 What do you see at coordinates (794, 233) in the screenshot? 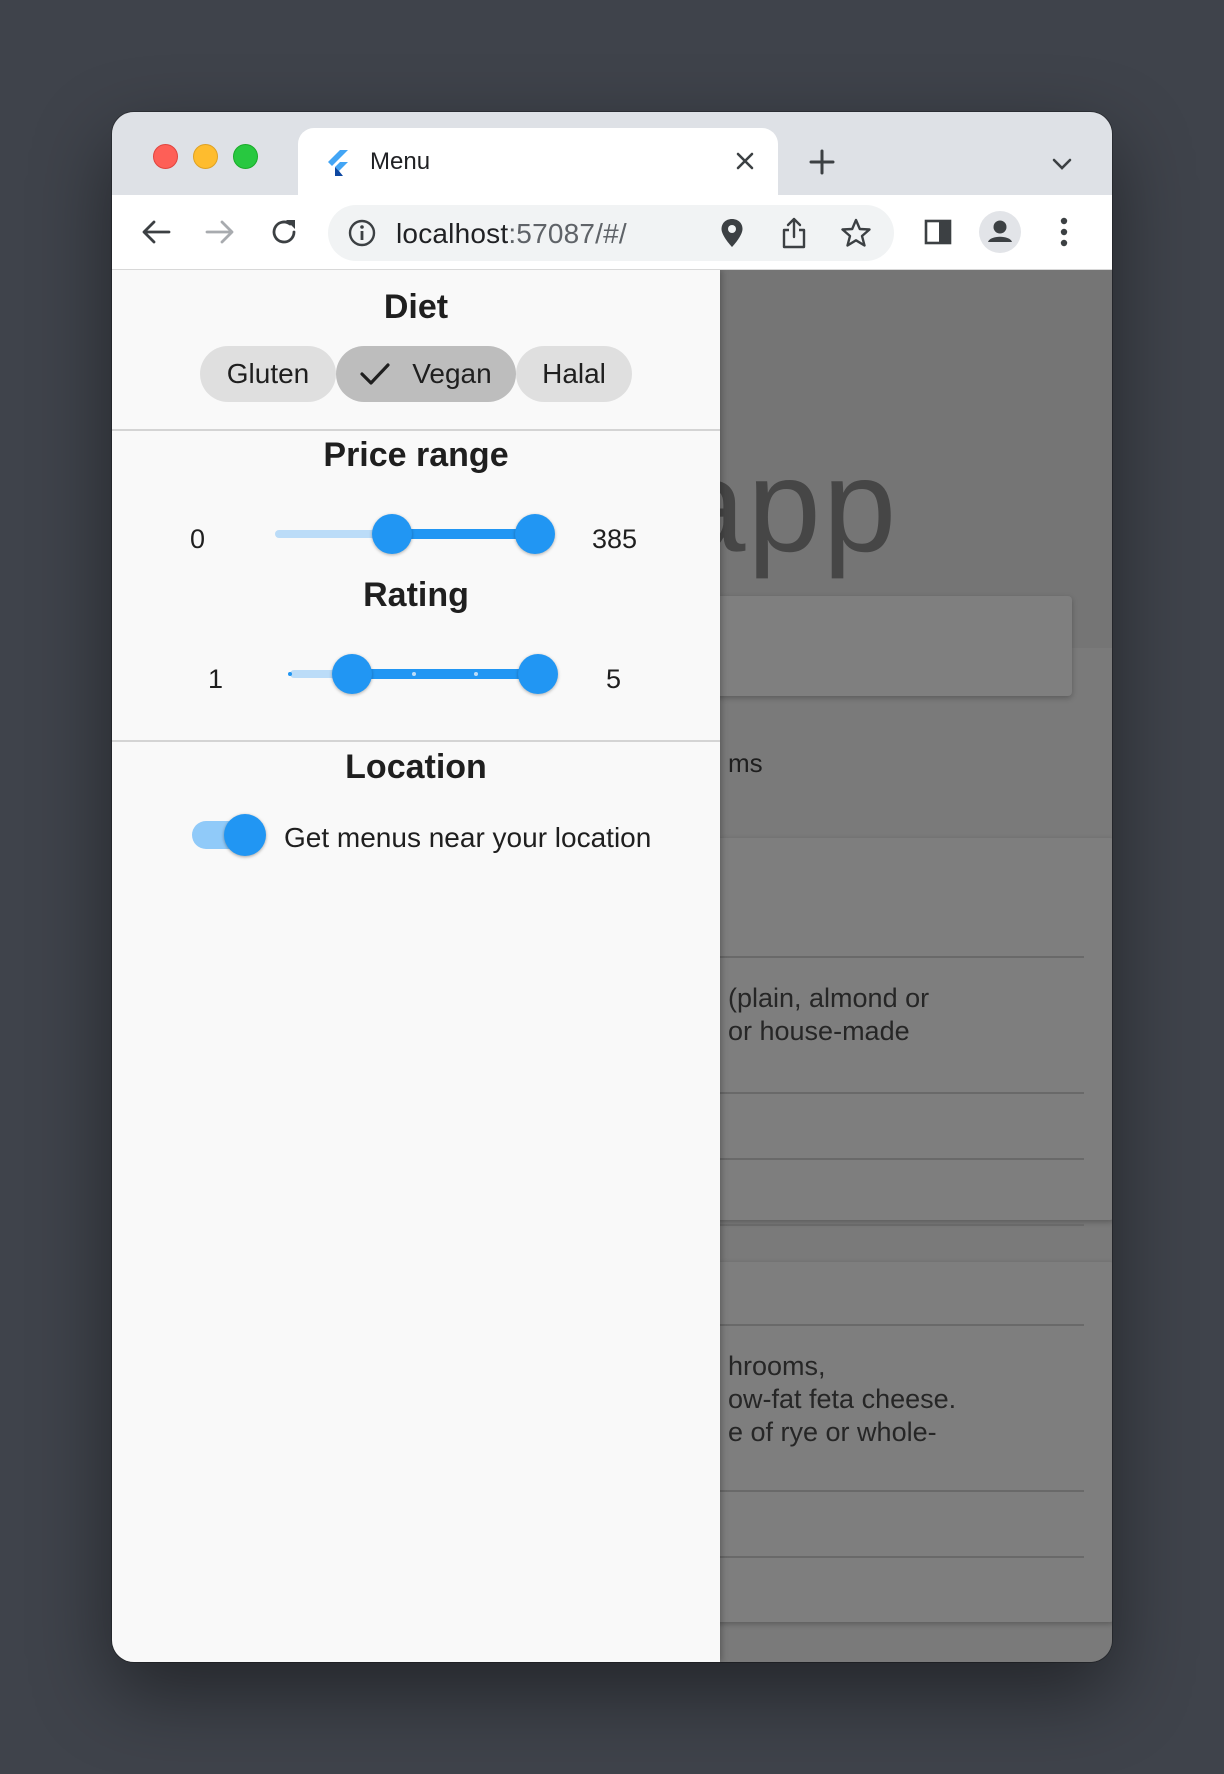
I see `share-icon` at bounding box center [794, 233].